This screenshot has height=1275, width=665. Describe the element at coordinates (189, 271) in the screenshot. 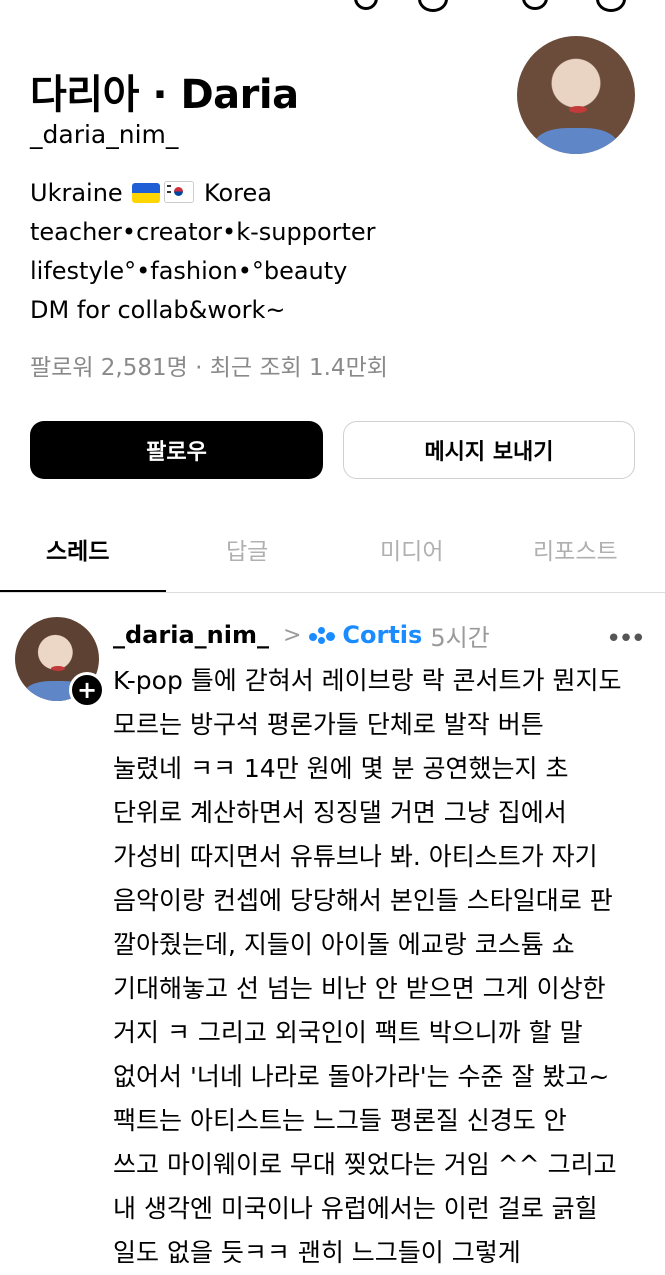

I see `bio-line: lifestyle°•fashion•°beauty` at that location.